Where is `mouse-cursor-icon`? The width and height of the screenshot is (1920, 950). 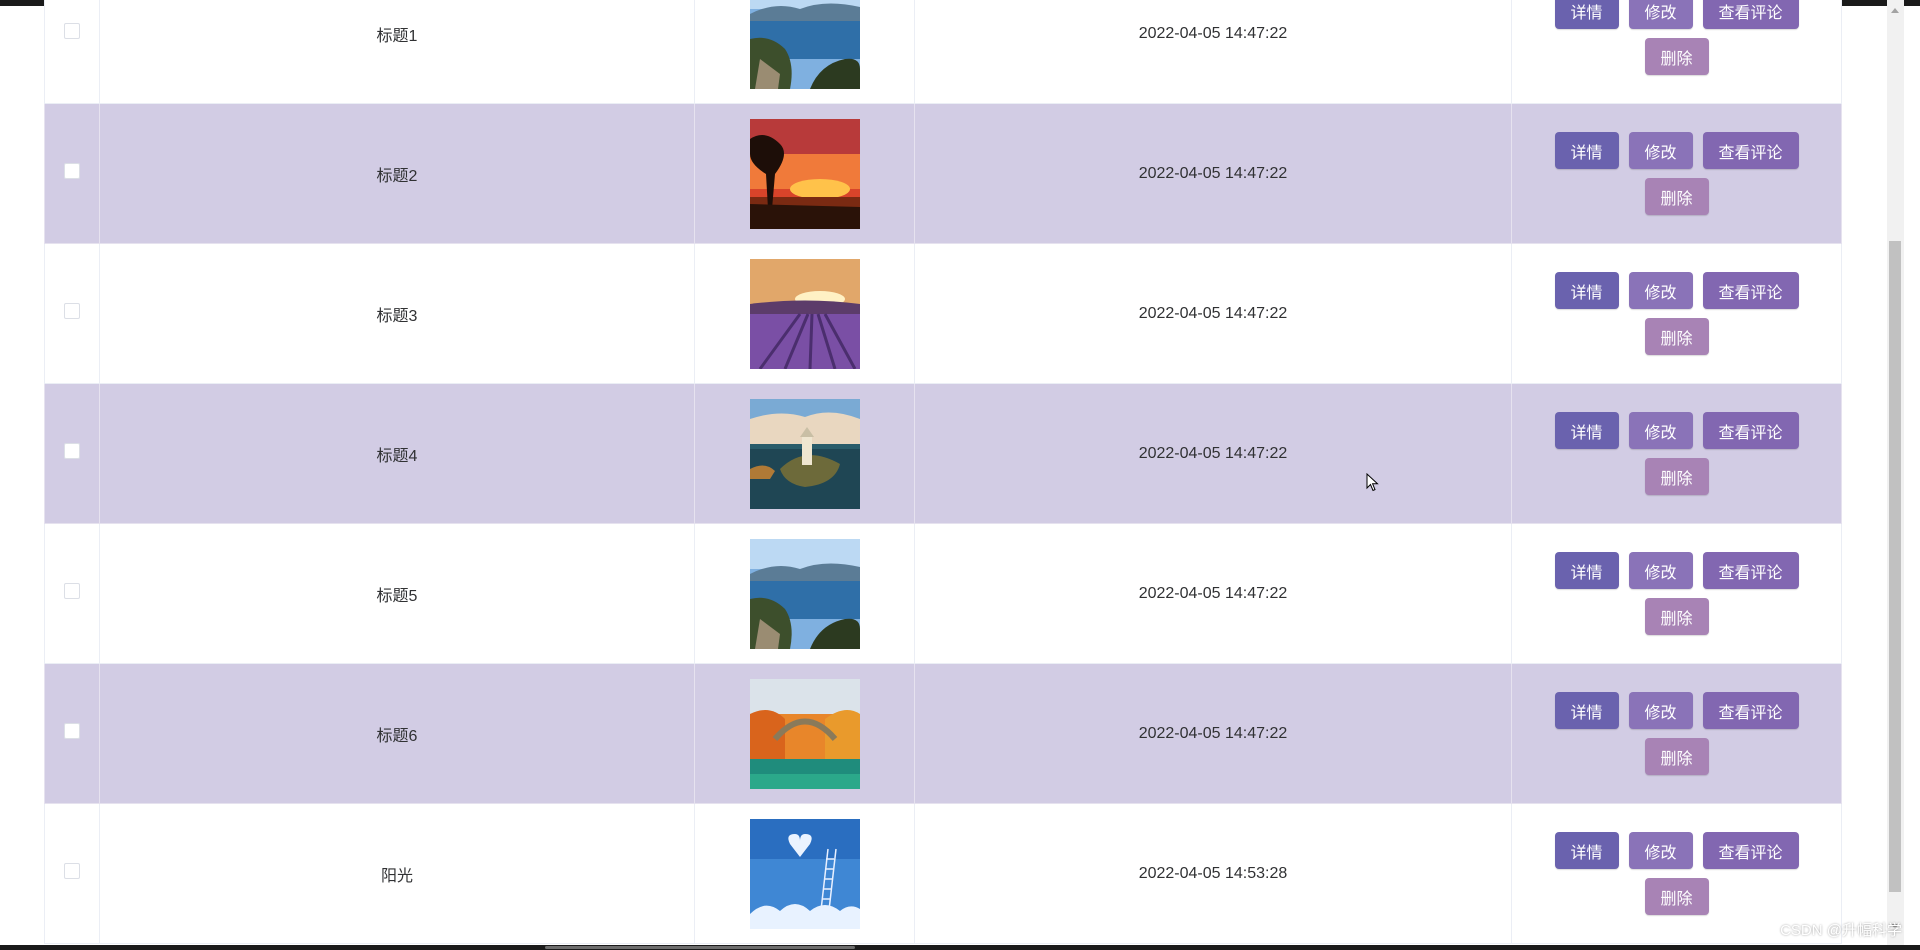
mouse-cursor-icon is located at coordinates (1372, 482).